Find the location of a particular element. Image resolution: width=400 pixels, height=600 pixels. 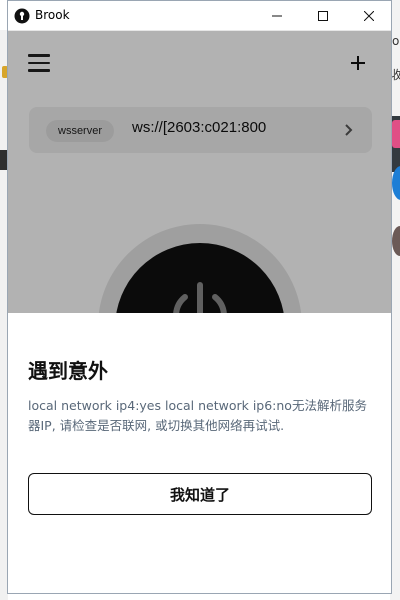

close-icon is located at coordinates (369, 16).